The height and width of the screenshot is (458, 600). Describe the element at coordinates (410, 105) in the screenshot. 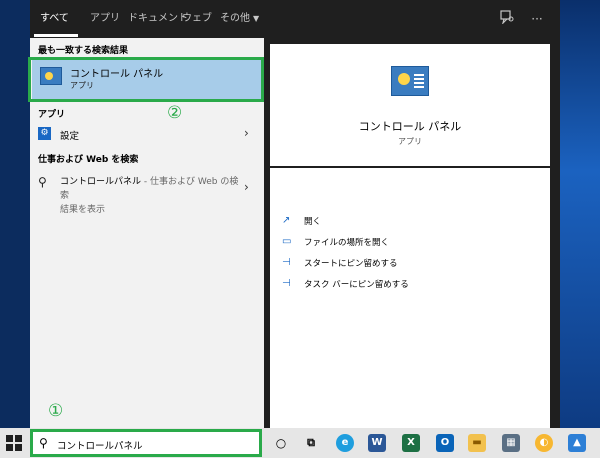

I see `preview-header: コントロール パネル アプリ` at that location.